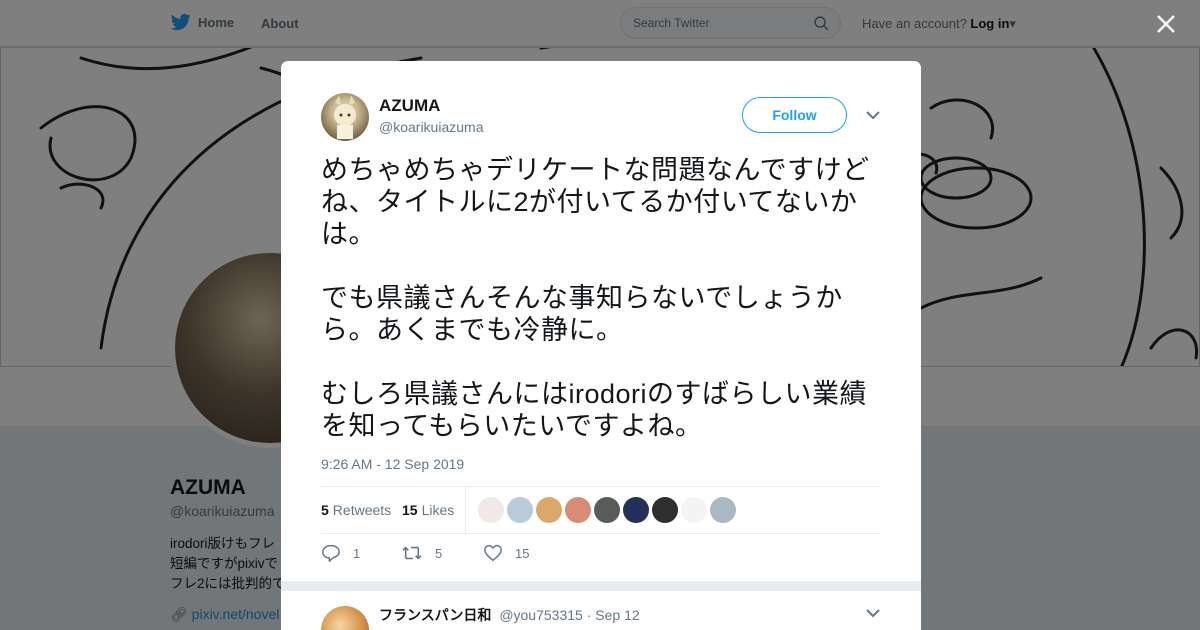  What do you see at coordinates (493, 553) in the screenshot?
I see `heart-icon` at bounding box center [493, 553].